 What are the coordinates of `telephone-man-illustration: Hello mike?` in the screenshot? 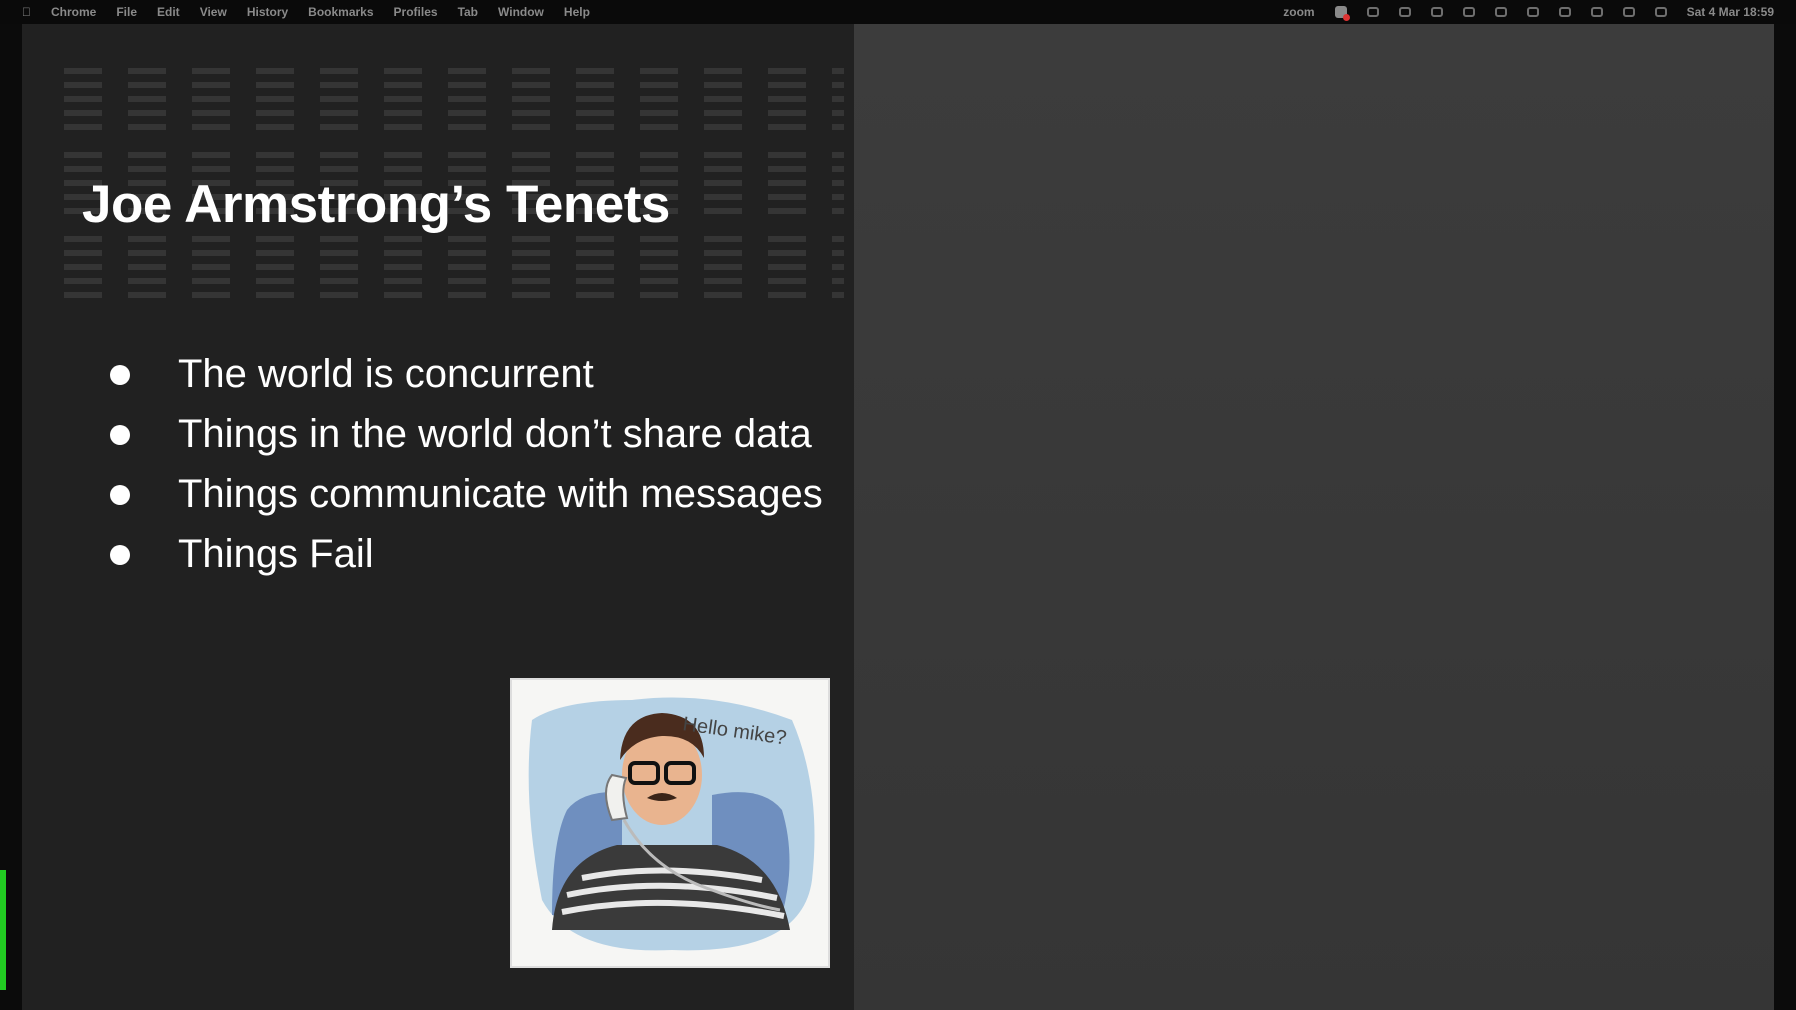 It's located at (670, 823).